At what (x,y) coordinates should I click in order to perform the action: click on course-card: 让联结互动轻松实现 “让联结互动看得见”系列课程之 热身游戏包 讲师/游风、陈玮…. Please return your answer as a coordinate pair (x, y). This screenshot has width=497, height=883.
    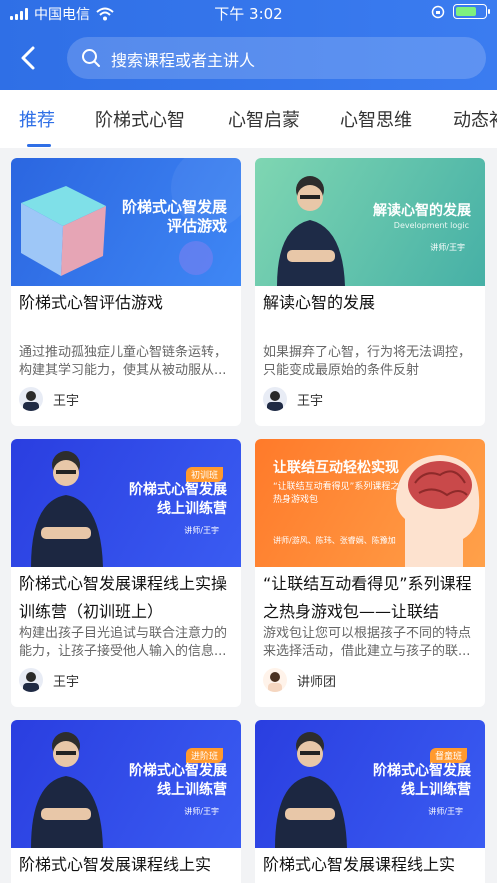
    Looking at the image, I should click on (370, 573).